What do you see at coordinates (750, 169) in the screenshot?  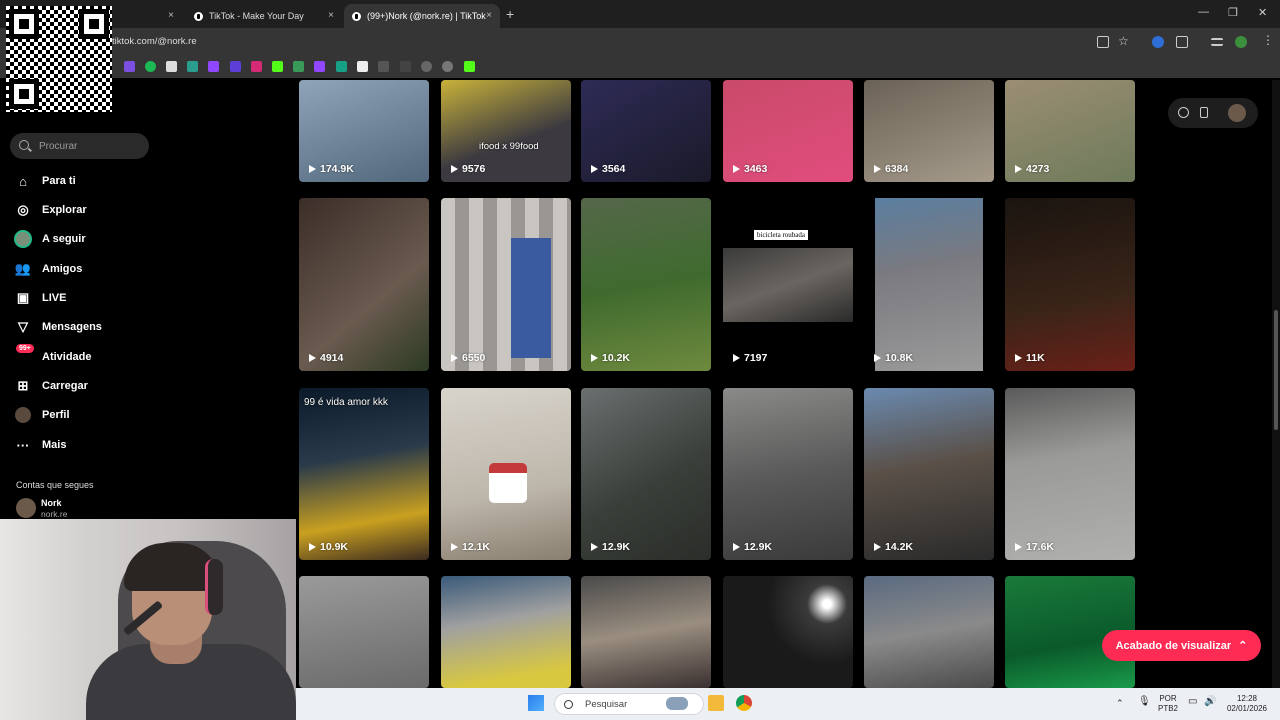 I see `view-count: 3463` at bounding box center [750, 169].